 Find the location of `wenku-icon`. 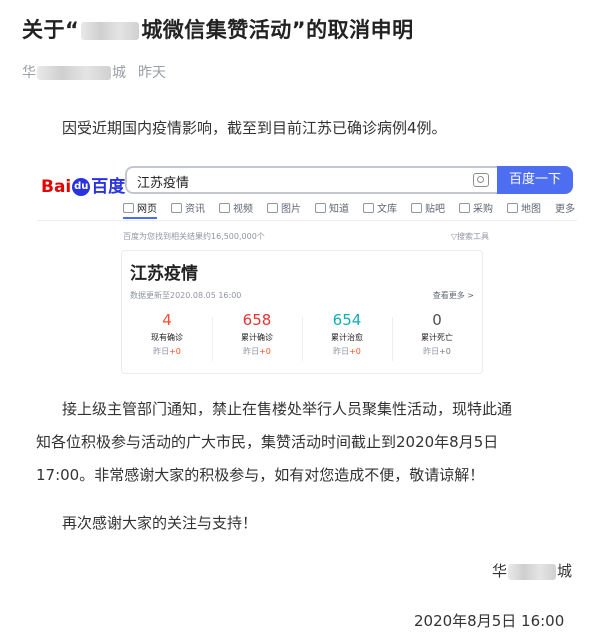

wenku-icon is located at coordinates (368, 208).